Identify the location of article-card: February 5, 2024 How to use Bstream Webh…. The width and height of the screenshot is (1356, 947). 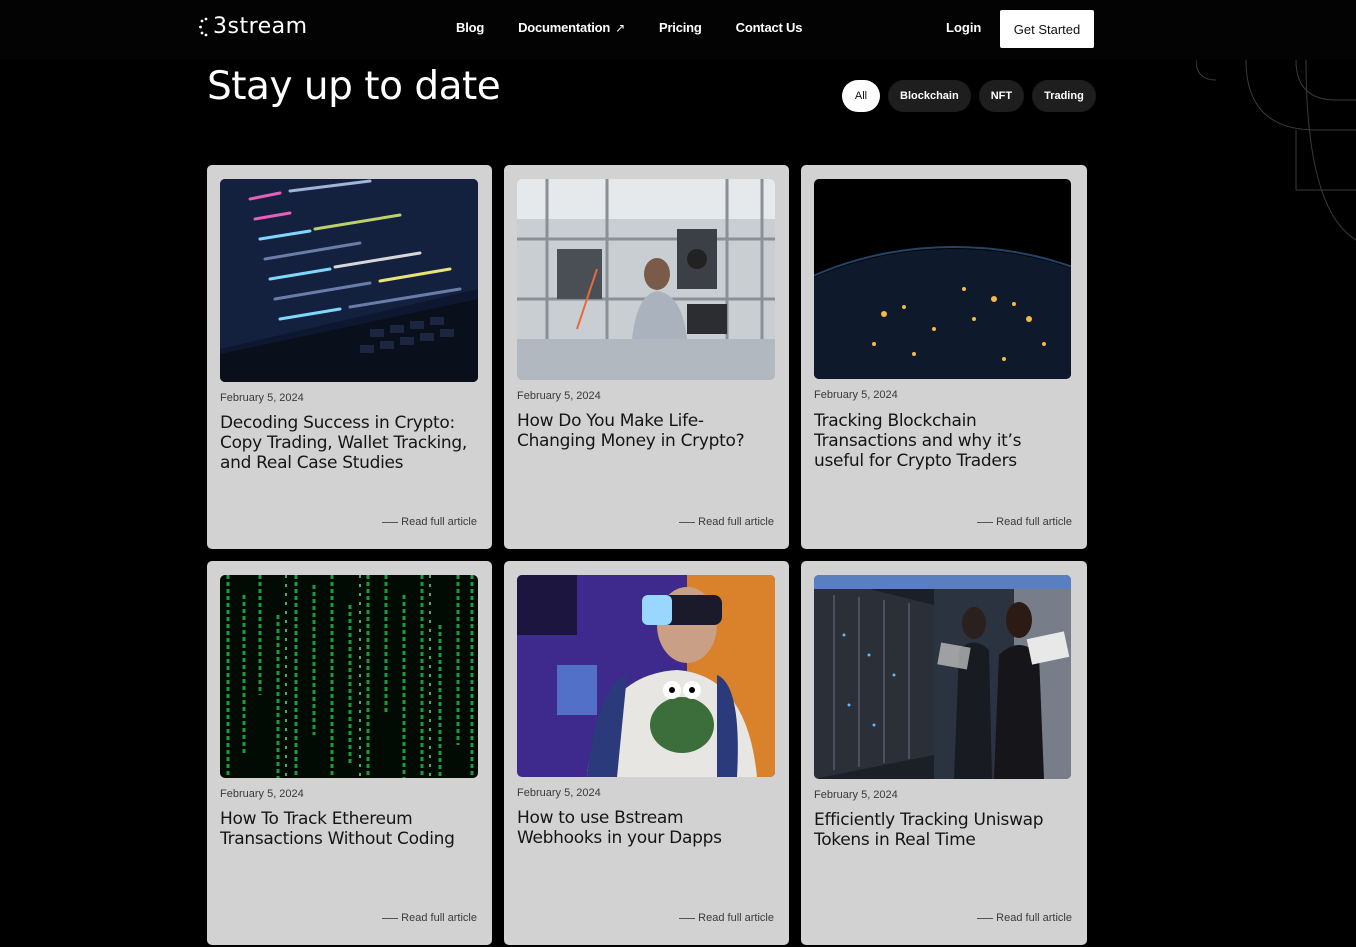
(646, 753).